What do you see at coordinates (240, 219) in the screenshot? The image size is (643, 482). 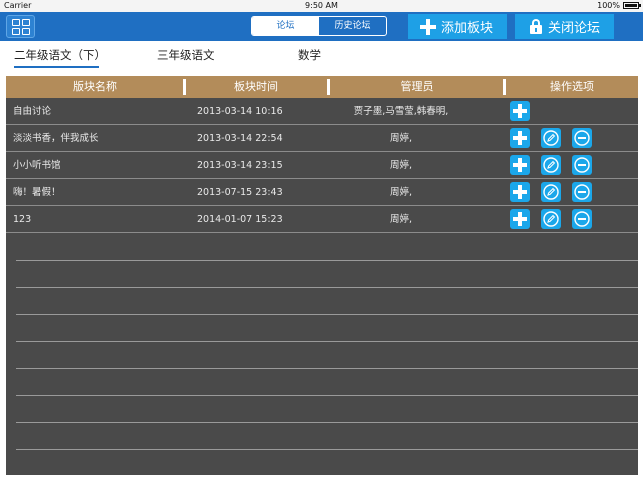 I see `block-time: 2014-01-07 15:23` at bounding box center [240, 219].